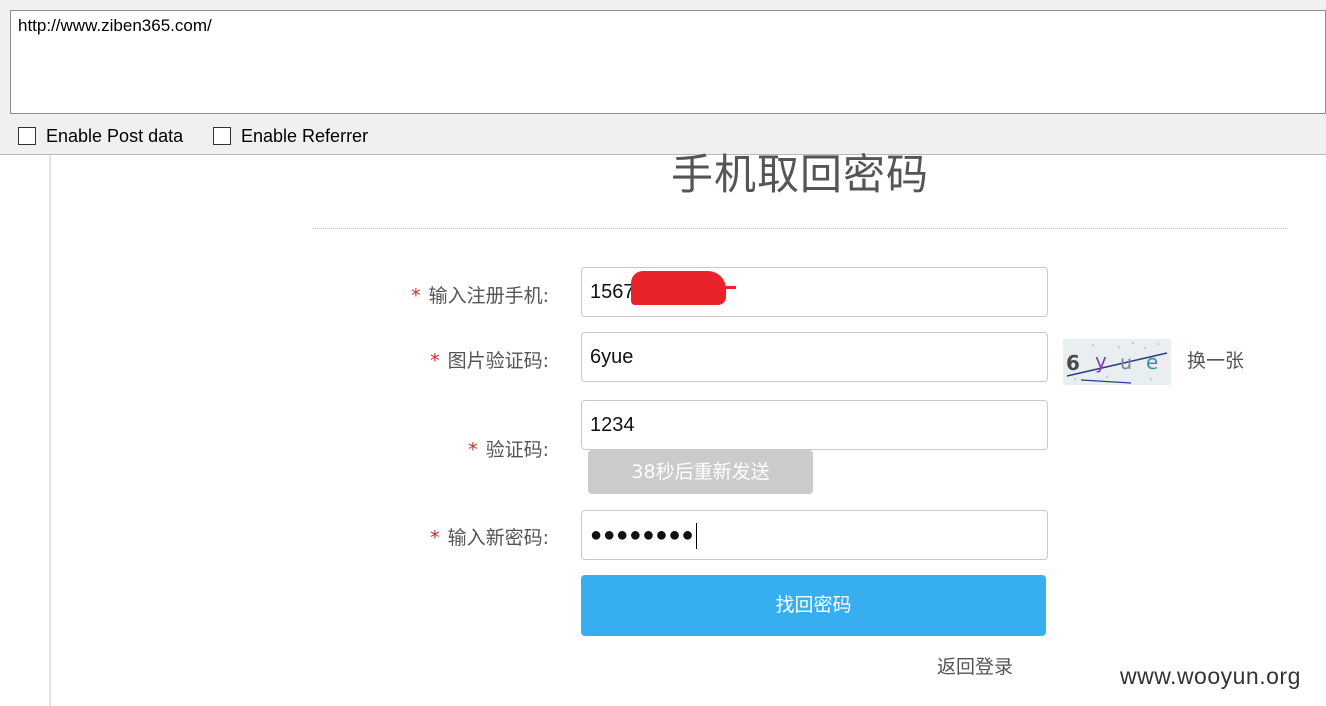 This screenshot has height=706, width=1326. I want to click on watermark: www.wooyun.org, so click(1210, 676).